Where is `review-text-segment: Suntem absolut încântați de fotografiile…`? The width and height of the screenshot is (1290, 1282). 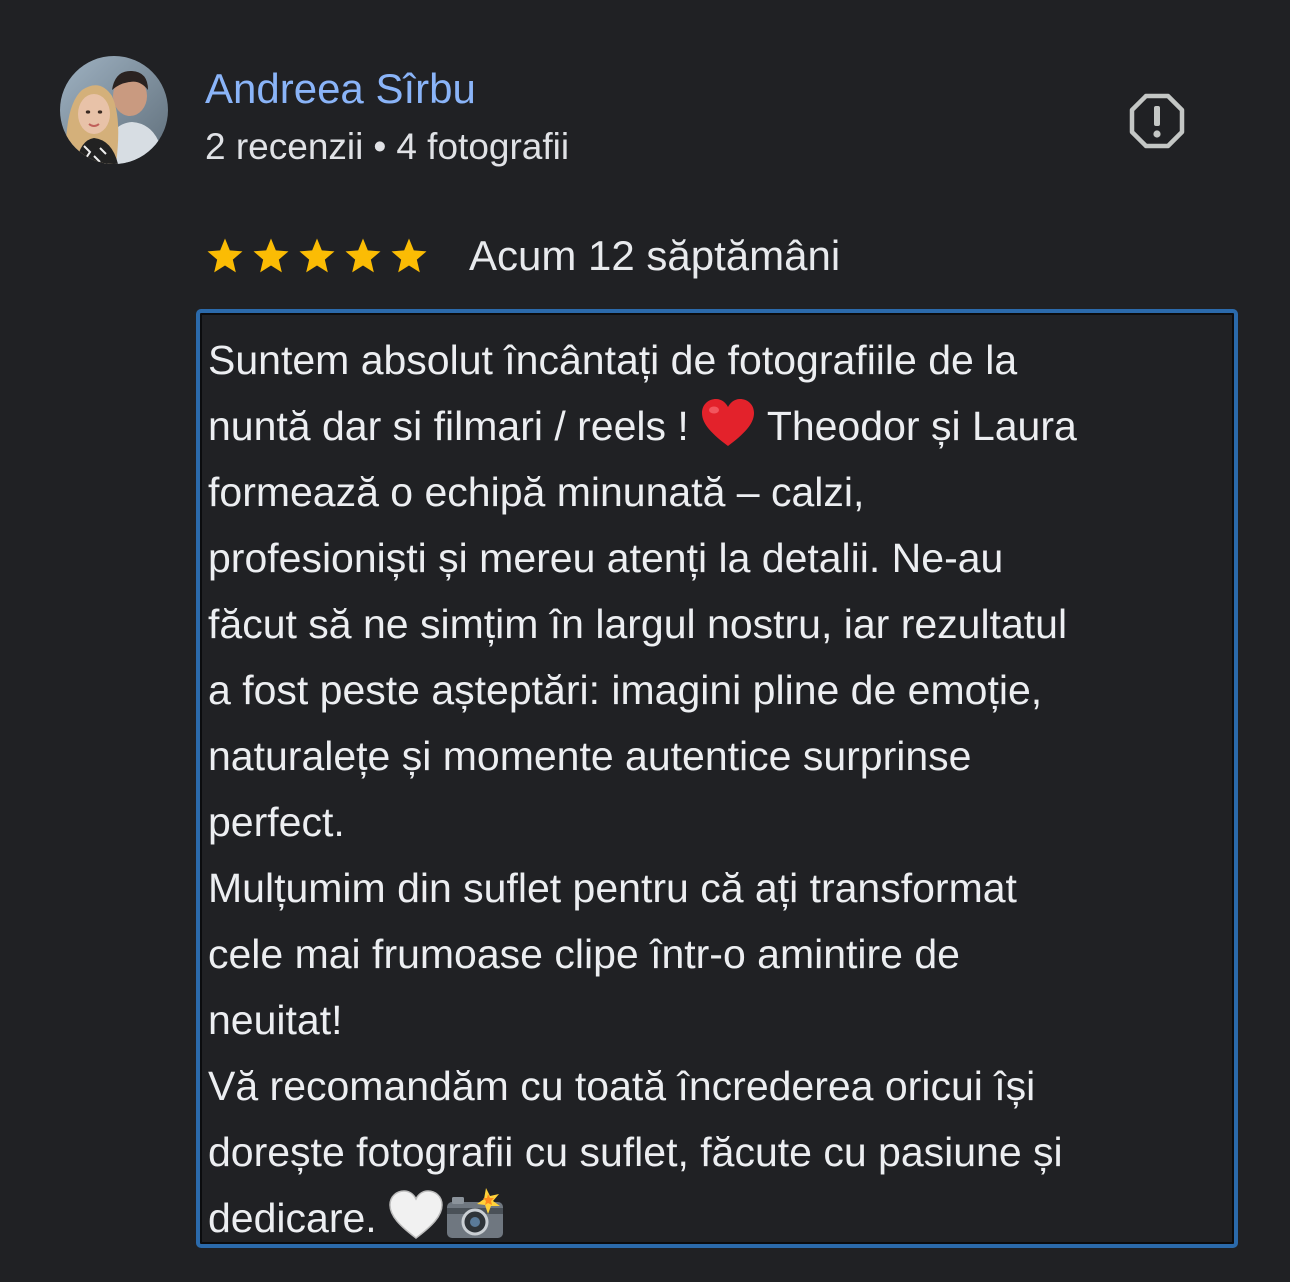
review-text-segment: Suntem absolut încântați de fotografiile… is located at coordinates (613, 360).